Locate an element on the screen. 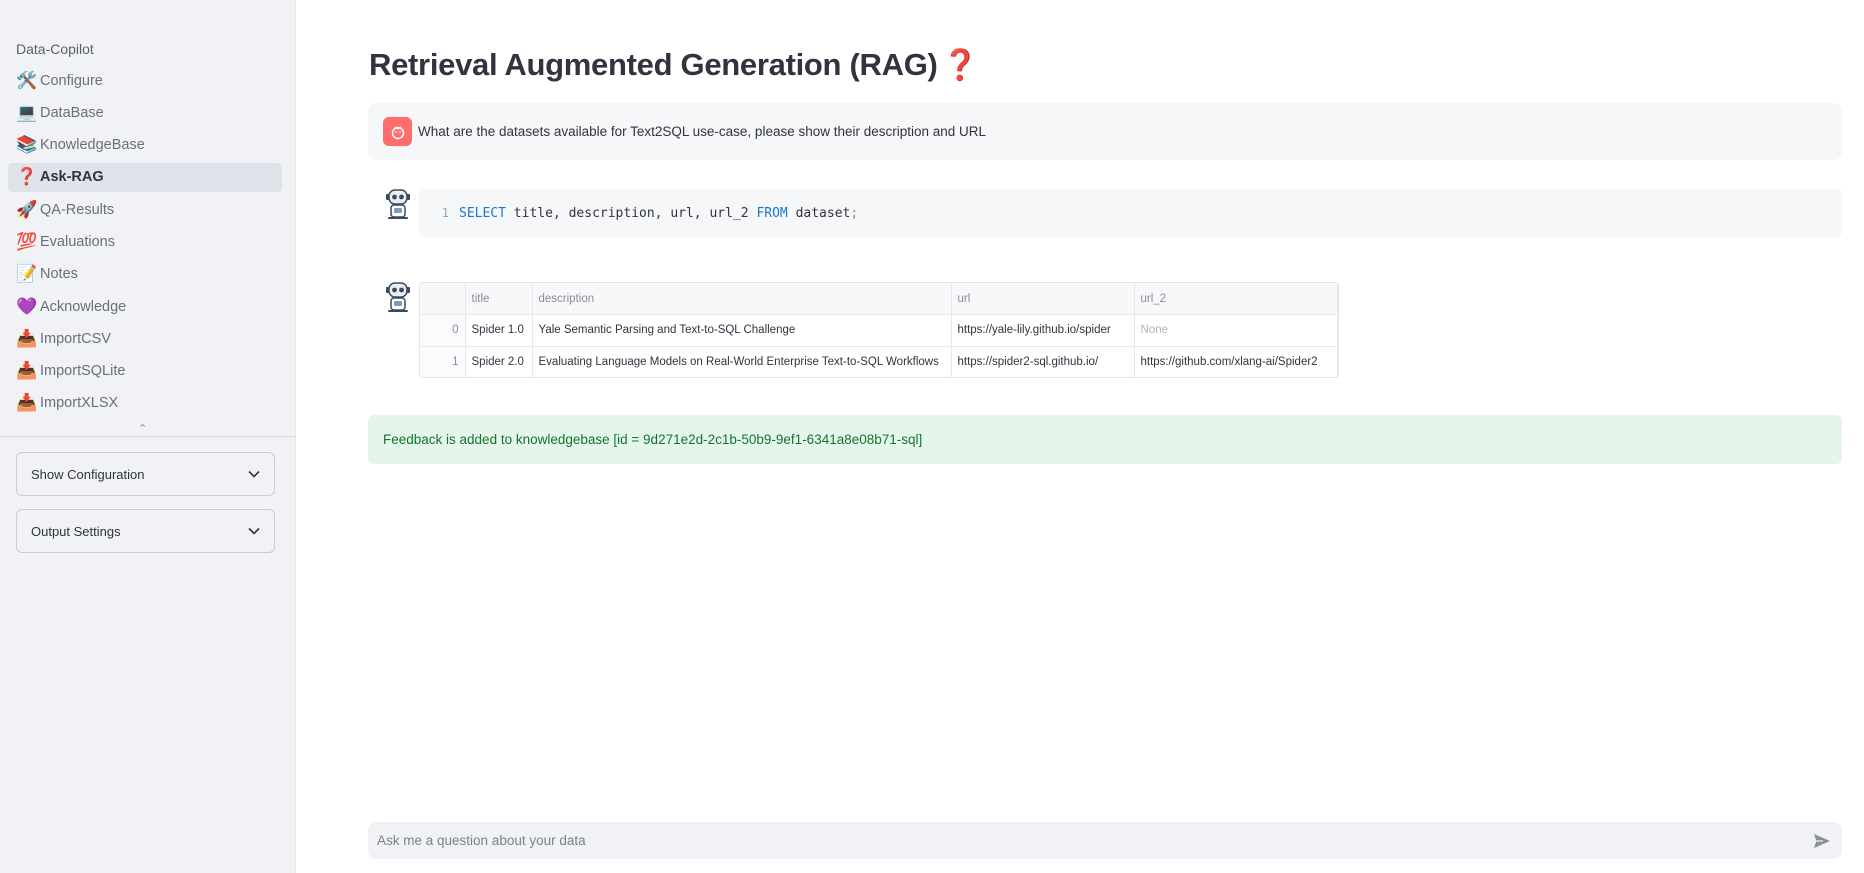 Image resolution: width=1864 pixels, height=873 pixels. row-index: 1 is located at coordinates (443, 361).